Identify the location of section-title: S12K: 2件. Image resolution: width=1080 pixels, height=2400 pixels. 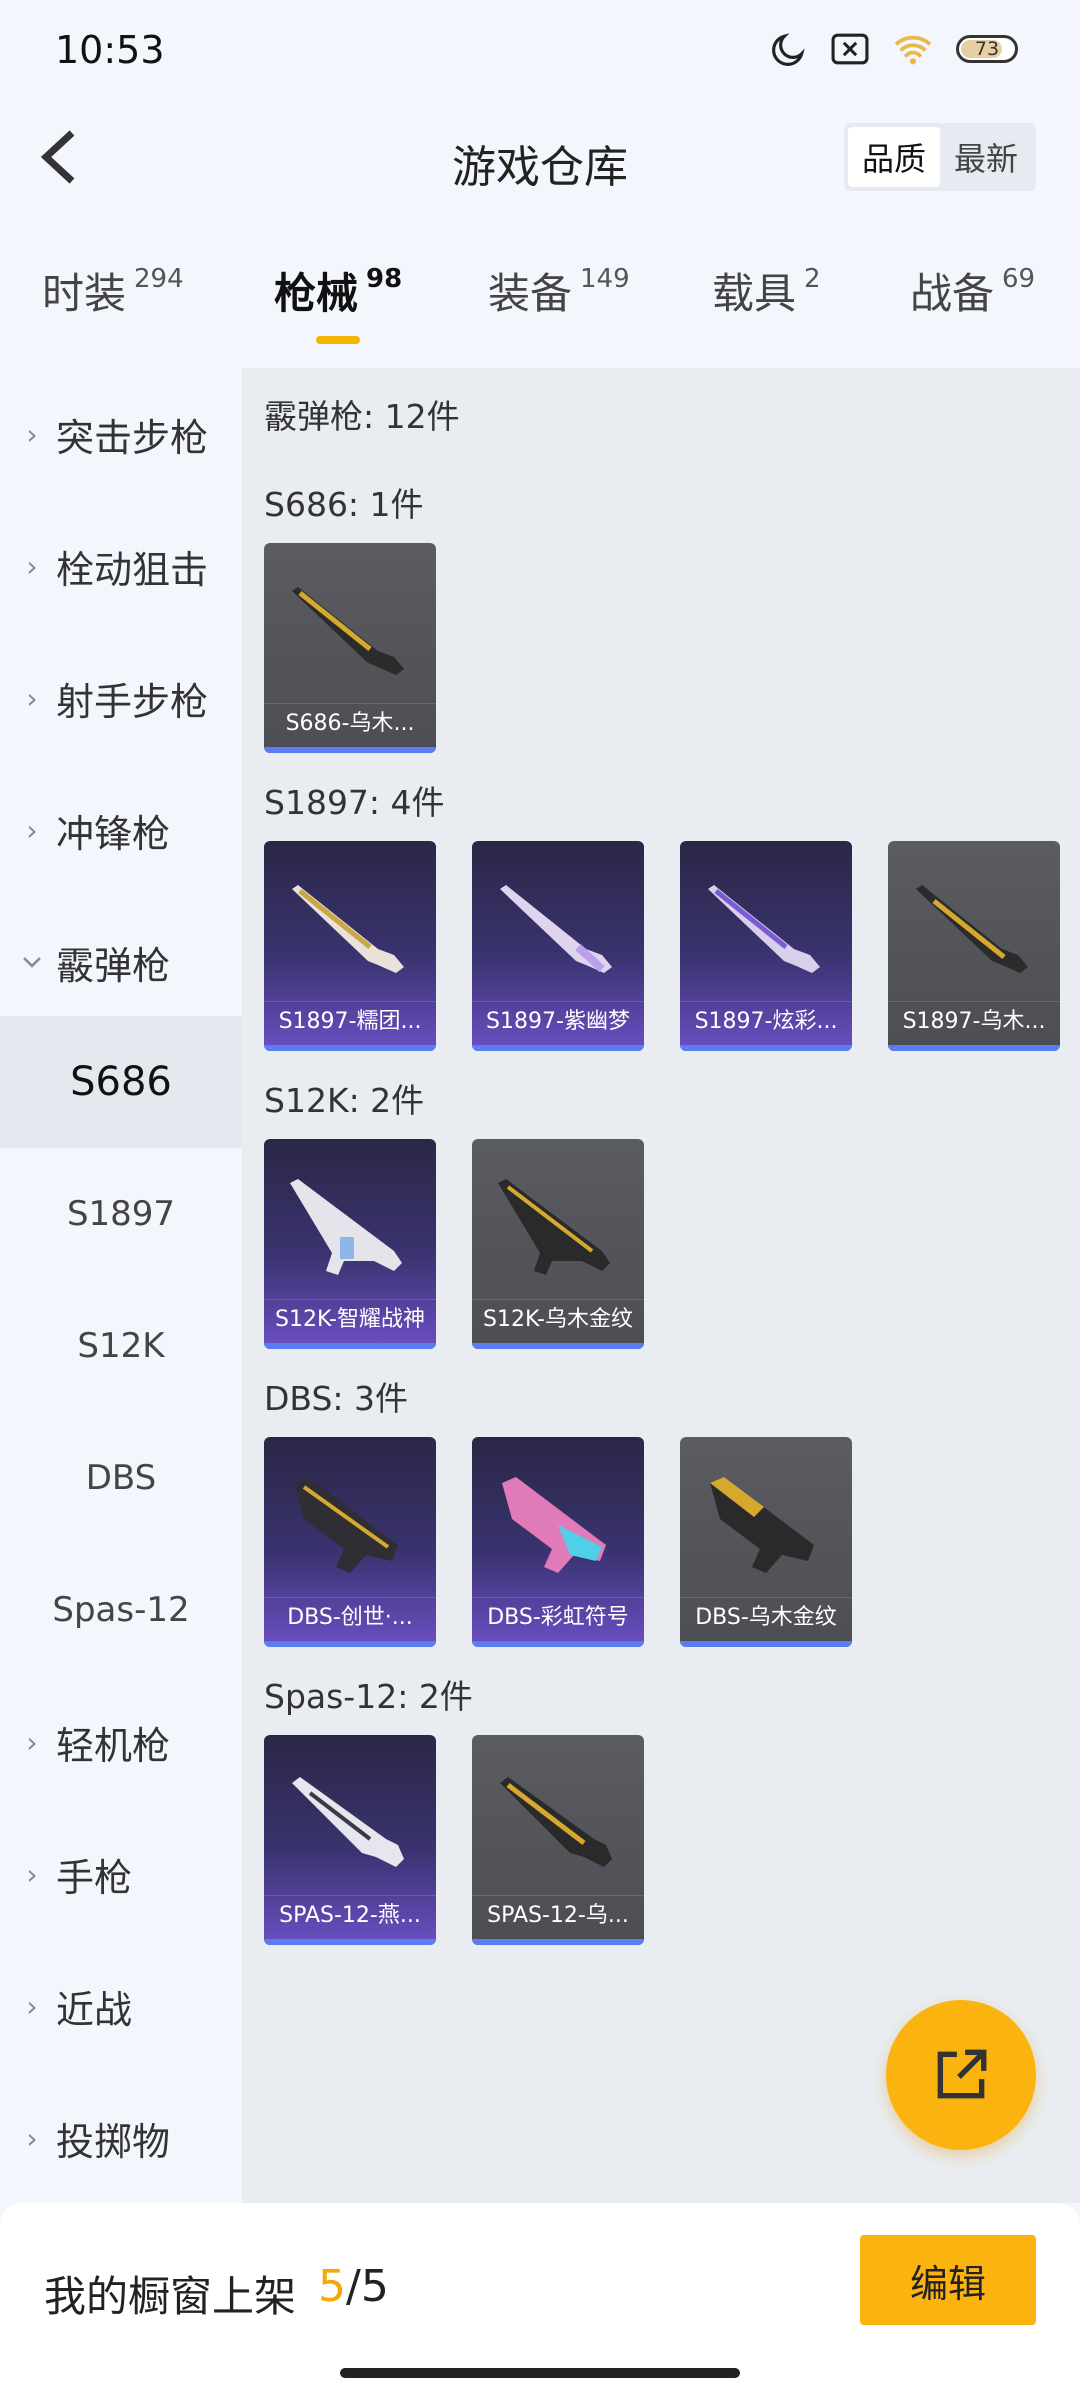
(344, 1100).